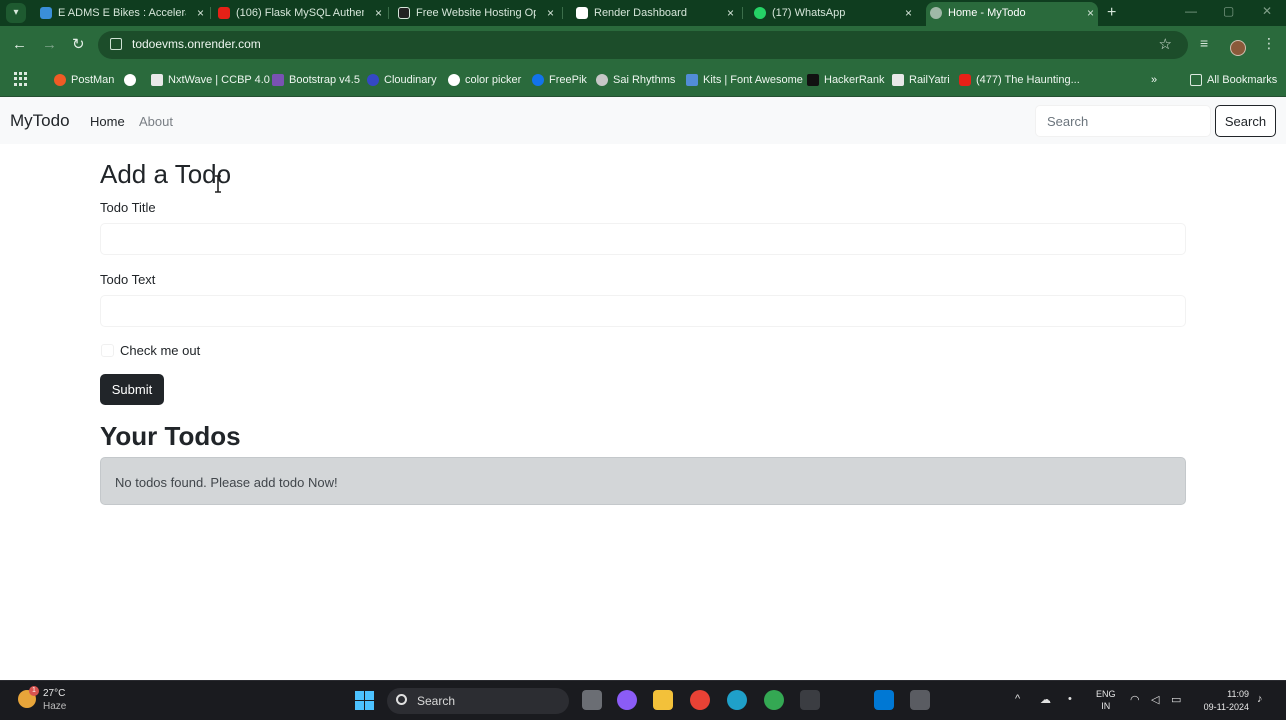 This screenshot has height=720, width=1286. I want to click on bookmark-nxtwave: NxtWave | CCBP 4.0, so click(210, 80).